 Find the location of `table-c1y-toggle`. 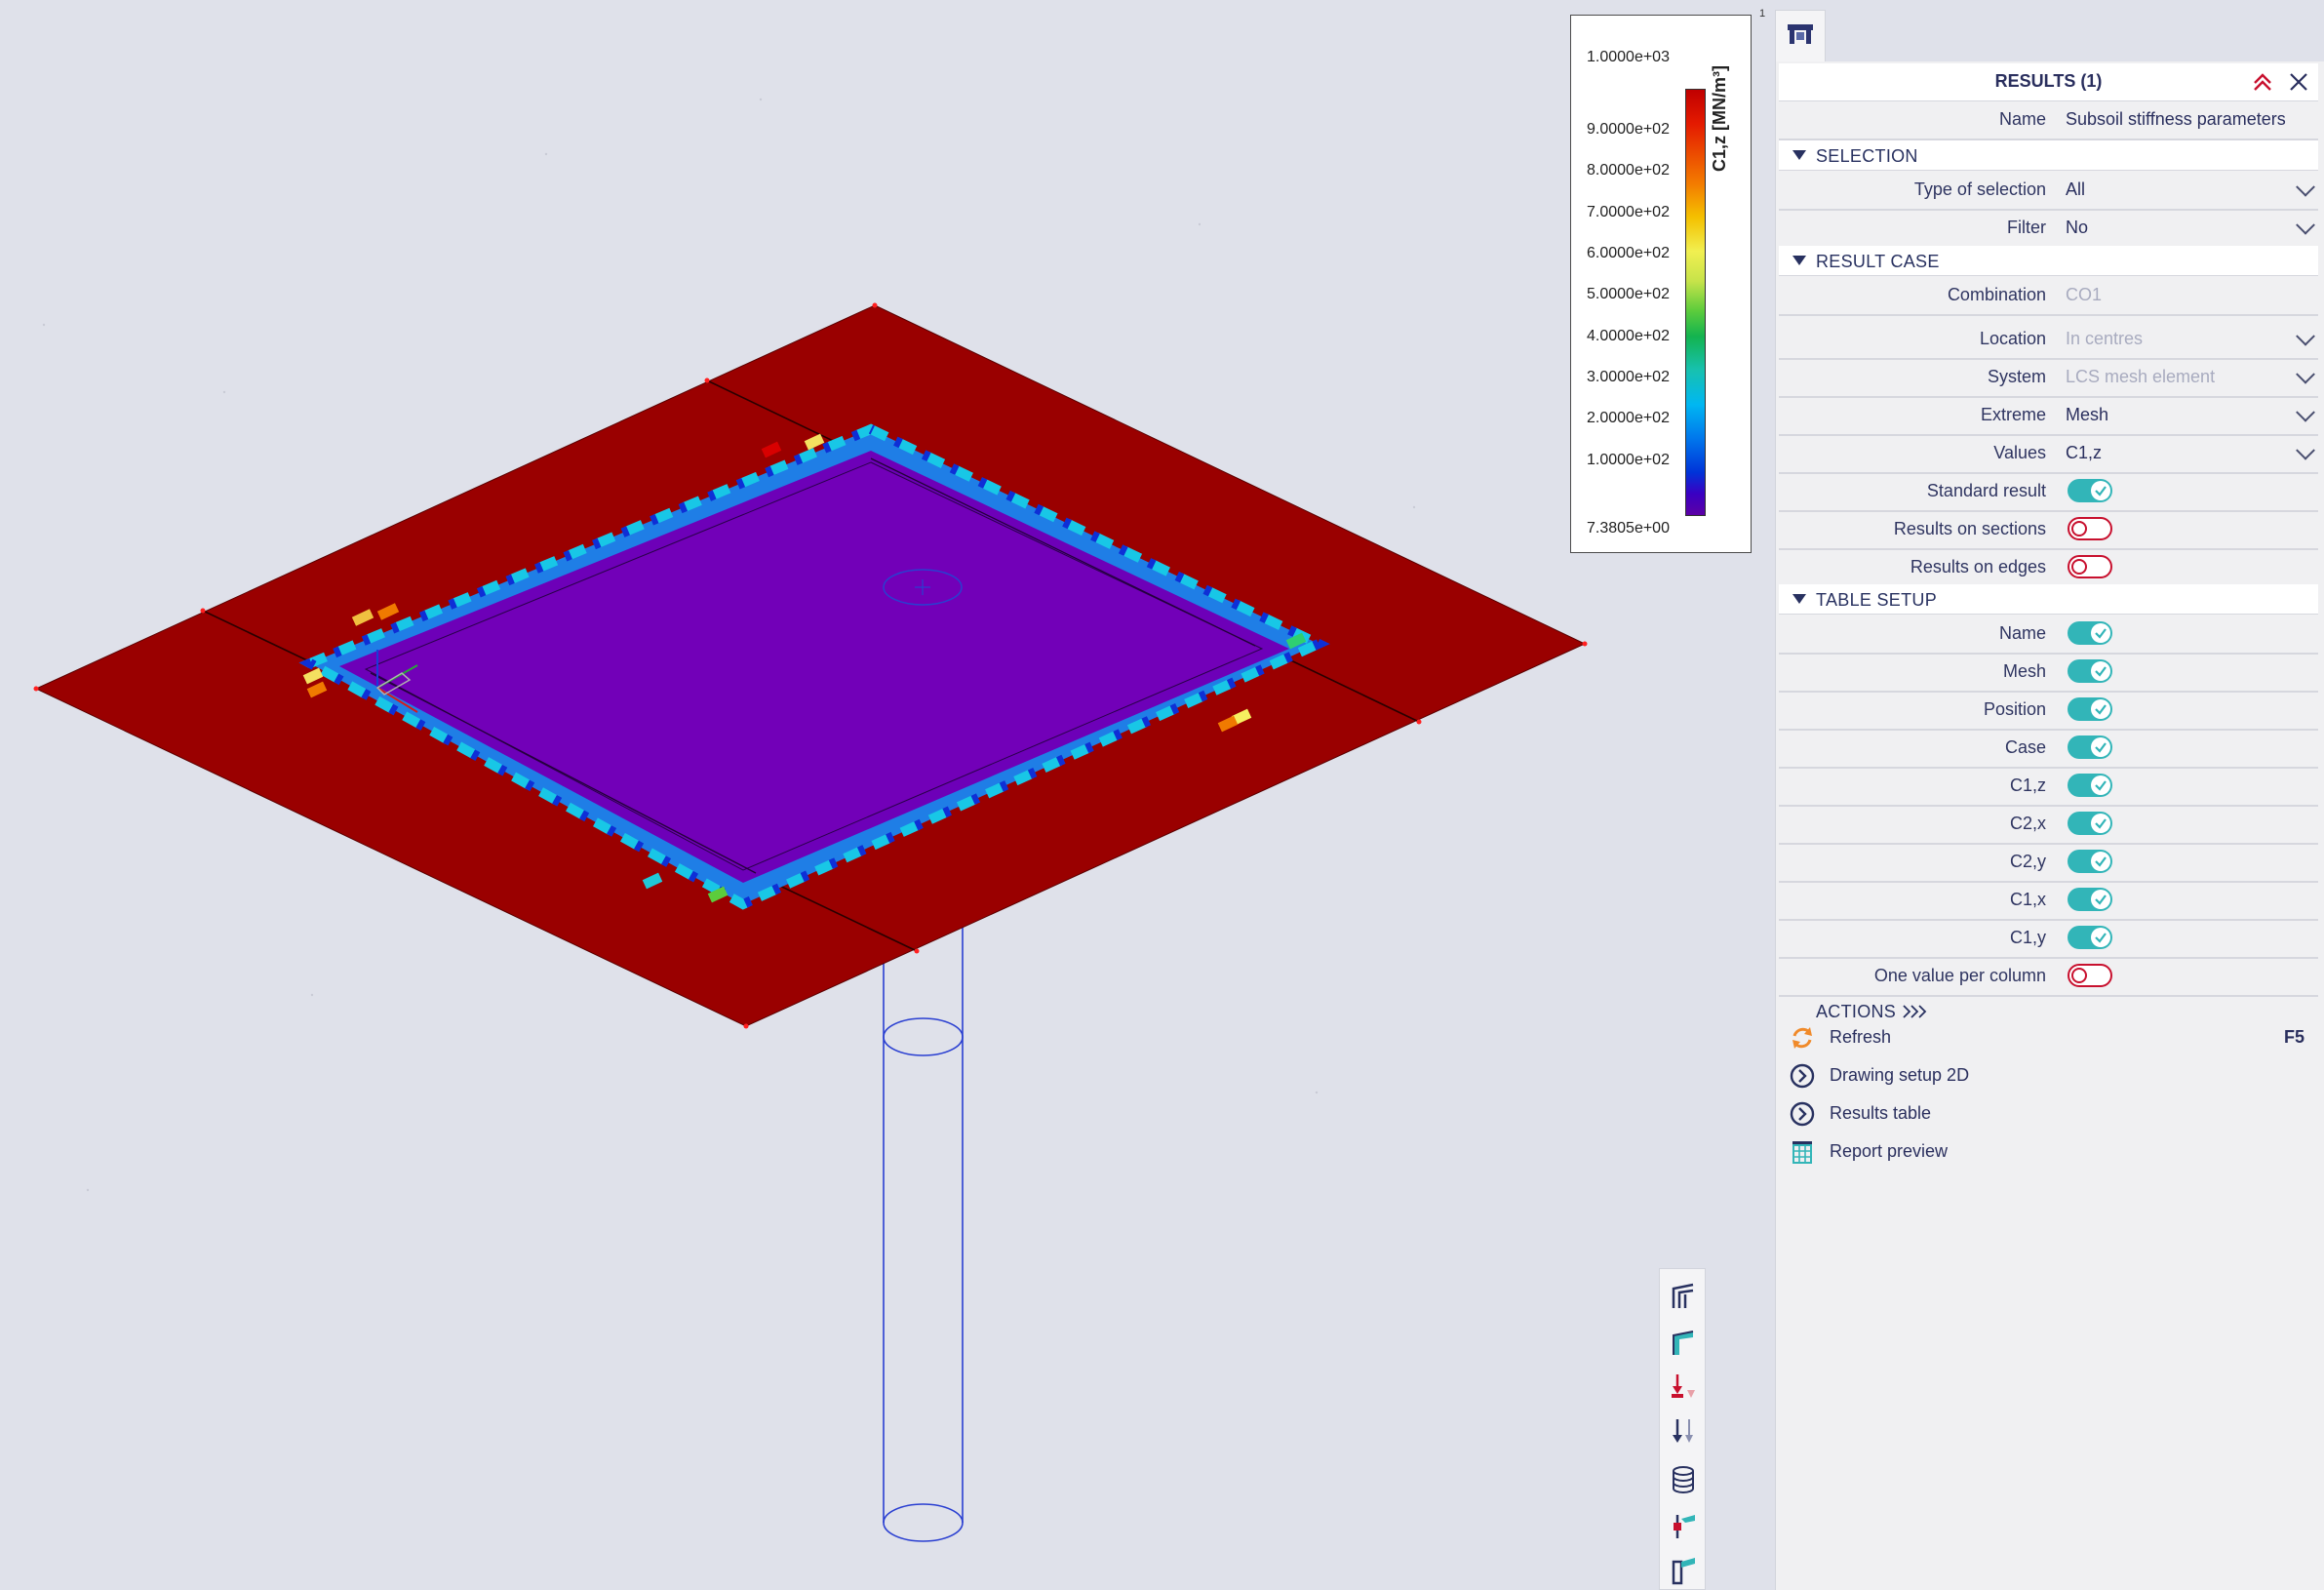

table-c1y-toggle is located at coordinates (2090, 937).